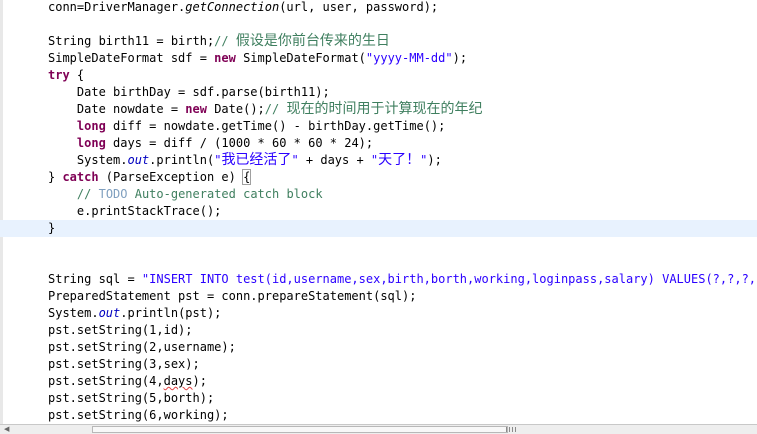  What do you see at coordinates (113, 194) in the screenshot?
I see `code-token: TODO` at bounding box center [113, 194].